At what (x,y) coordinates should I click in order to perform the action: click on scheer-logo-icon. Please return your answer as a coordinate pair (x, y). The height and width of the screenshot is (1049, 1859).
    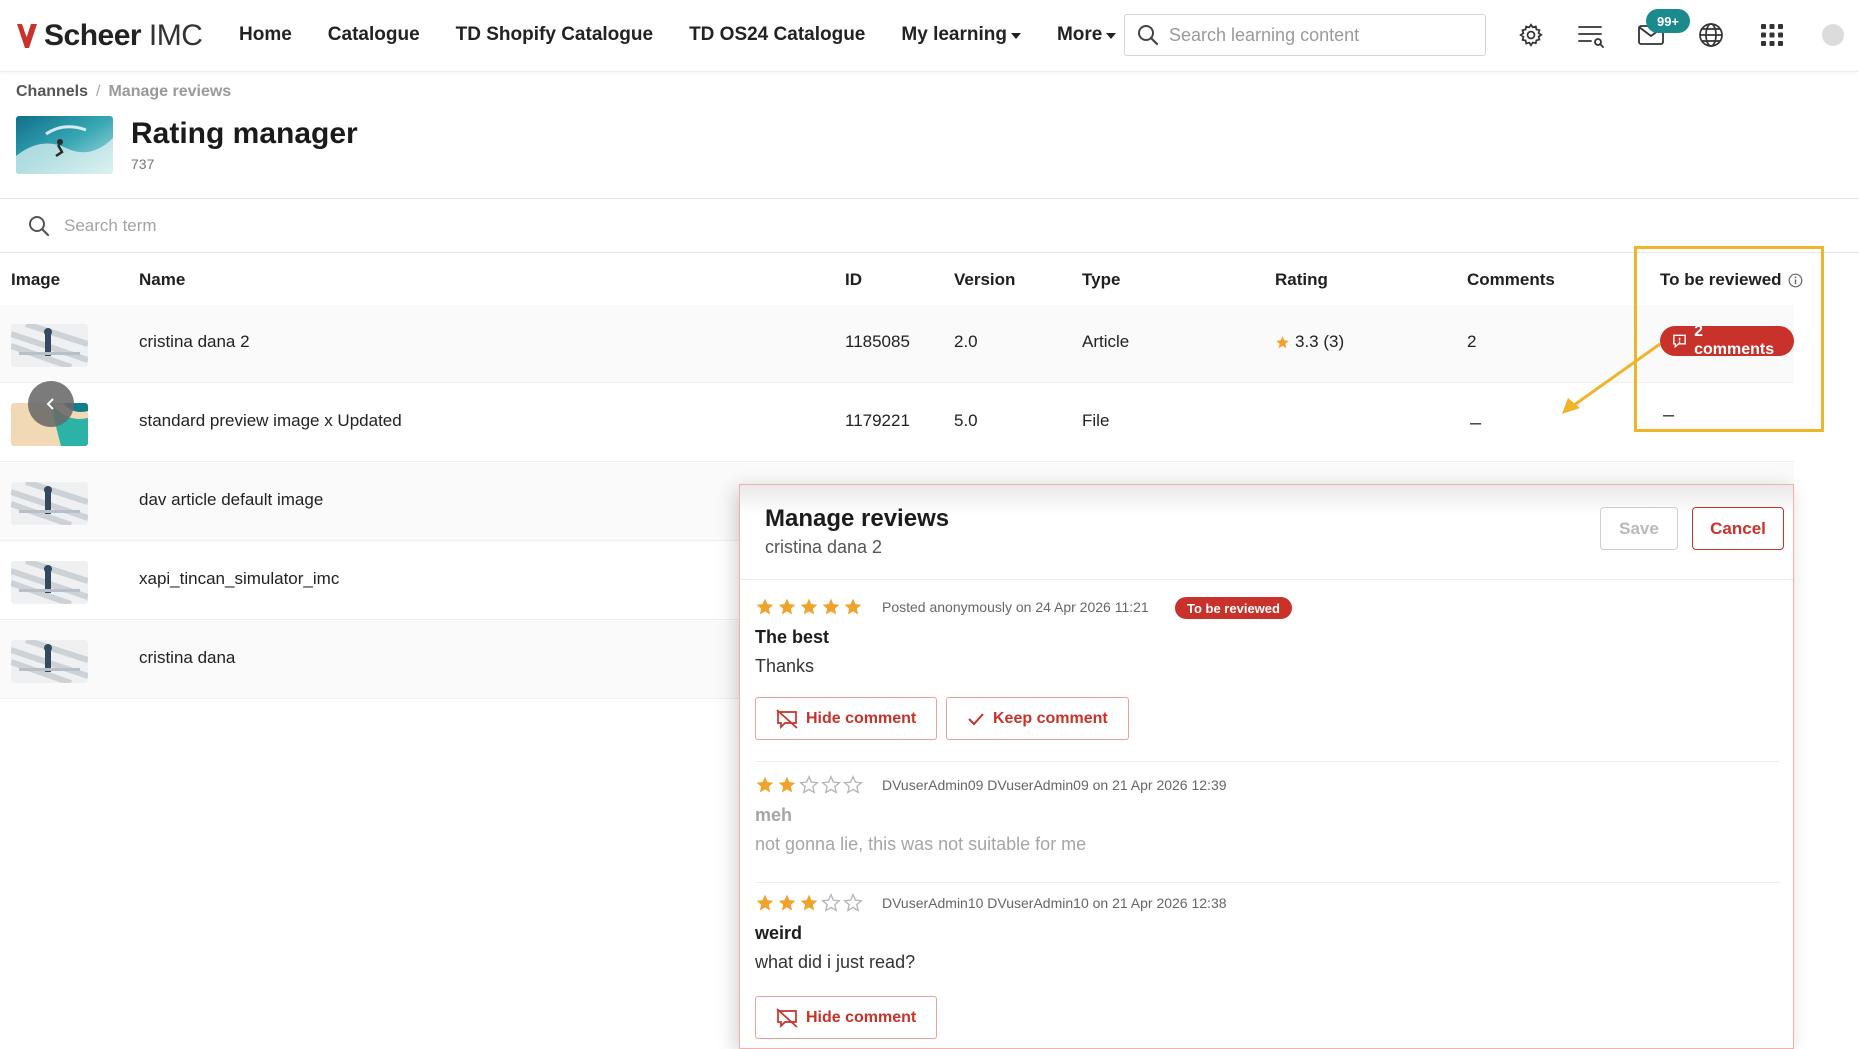
    Looking at the image, I should click on (27, 36).